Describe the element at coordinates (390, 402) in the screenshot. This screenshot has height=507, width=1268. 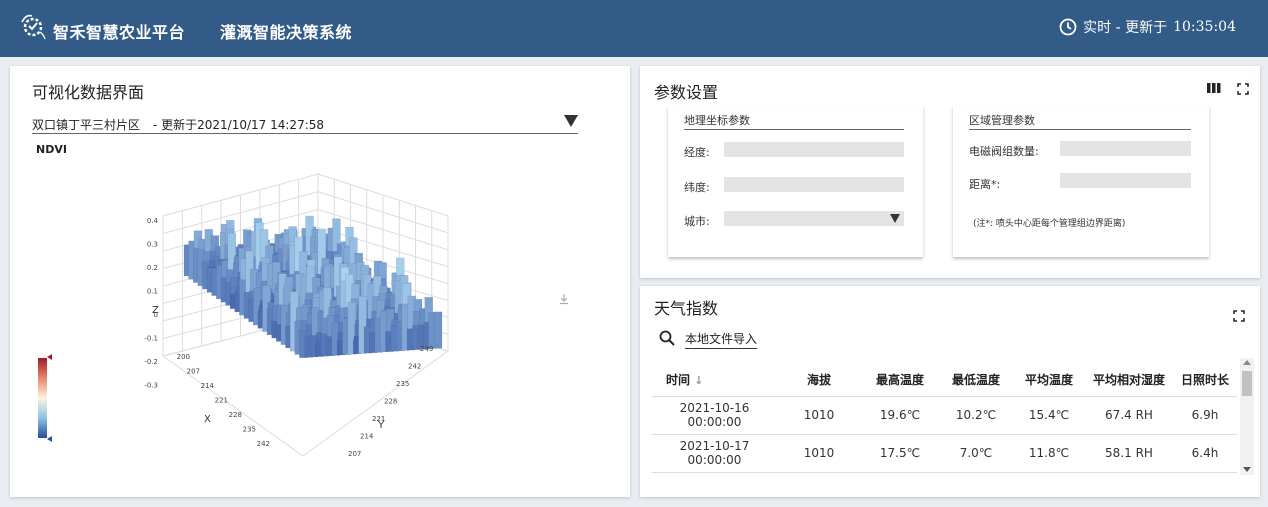
I see `y-tick-label: 228` at that location.